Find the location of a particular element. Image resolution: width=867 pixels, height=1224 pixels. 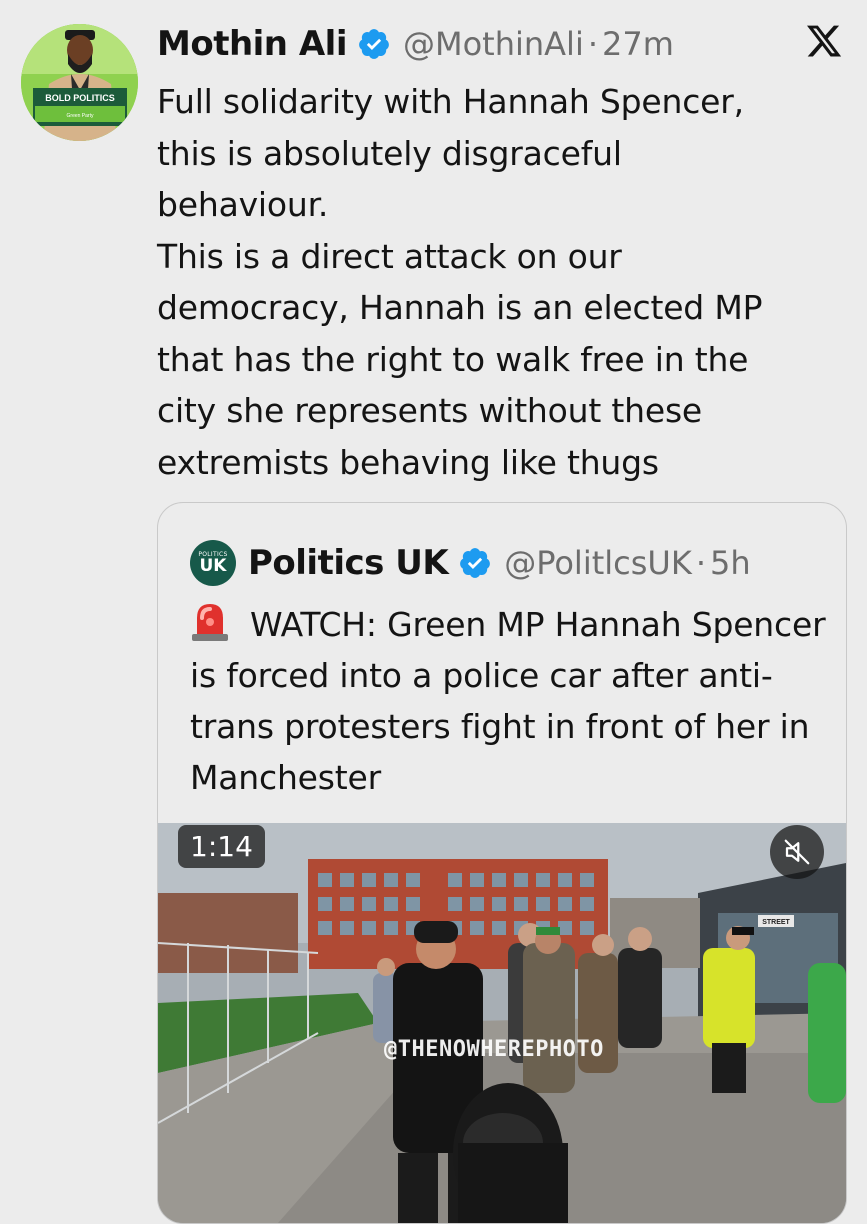

quoted-avatar-bottom: UK is located at coordinates (213, 566).